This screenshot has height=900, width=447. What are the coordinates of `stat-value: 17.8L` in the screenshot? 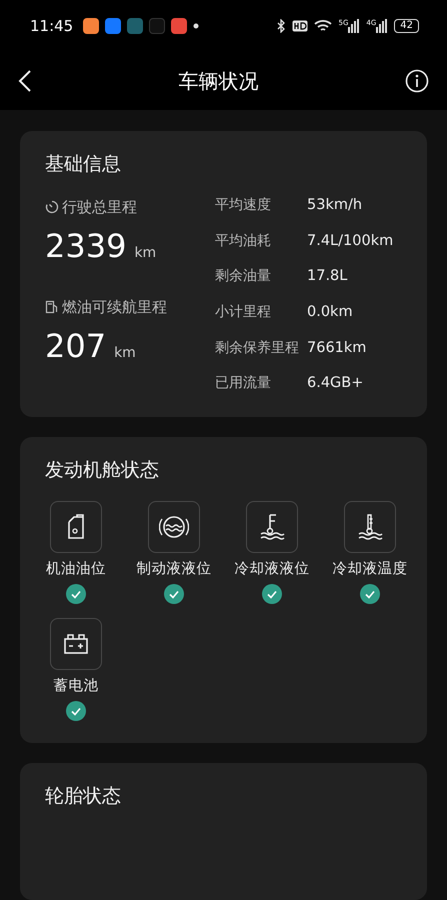 It's located at (327, 276).